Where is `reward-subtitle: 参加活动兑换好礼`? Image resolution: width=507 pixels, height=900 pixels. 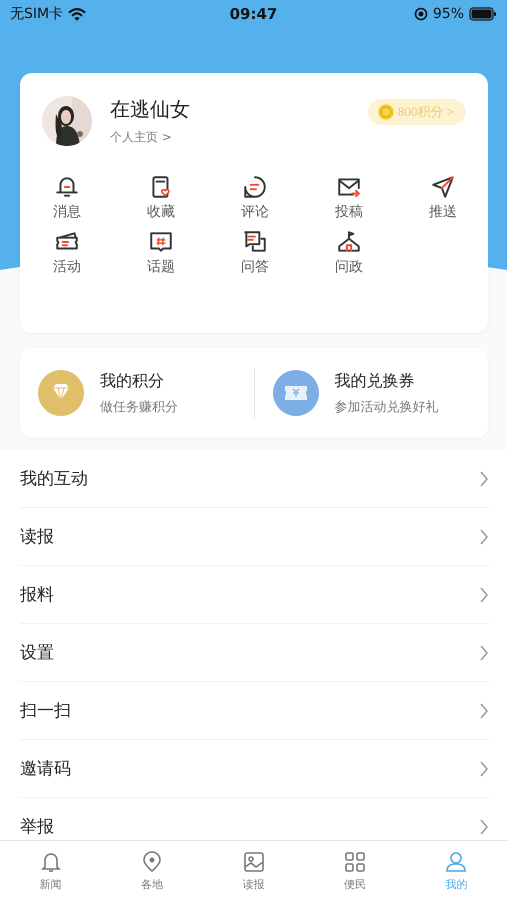
reward-subtitle: 参加活动兑换好礼 is located at coordinates (386, 407).